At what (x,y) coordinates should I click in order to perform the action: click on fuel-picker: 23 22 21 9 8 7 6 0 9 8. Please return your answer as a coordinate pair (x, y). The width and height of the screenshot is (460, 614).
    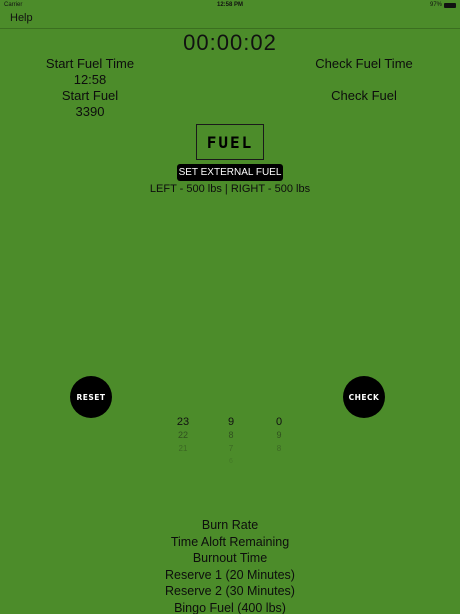
    Looking at the image, I should click on (230, 440).